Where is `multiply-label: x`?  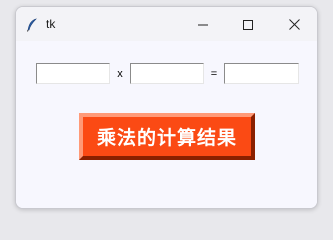 multiply-label: x is located at coordinates (120, 74).